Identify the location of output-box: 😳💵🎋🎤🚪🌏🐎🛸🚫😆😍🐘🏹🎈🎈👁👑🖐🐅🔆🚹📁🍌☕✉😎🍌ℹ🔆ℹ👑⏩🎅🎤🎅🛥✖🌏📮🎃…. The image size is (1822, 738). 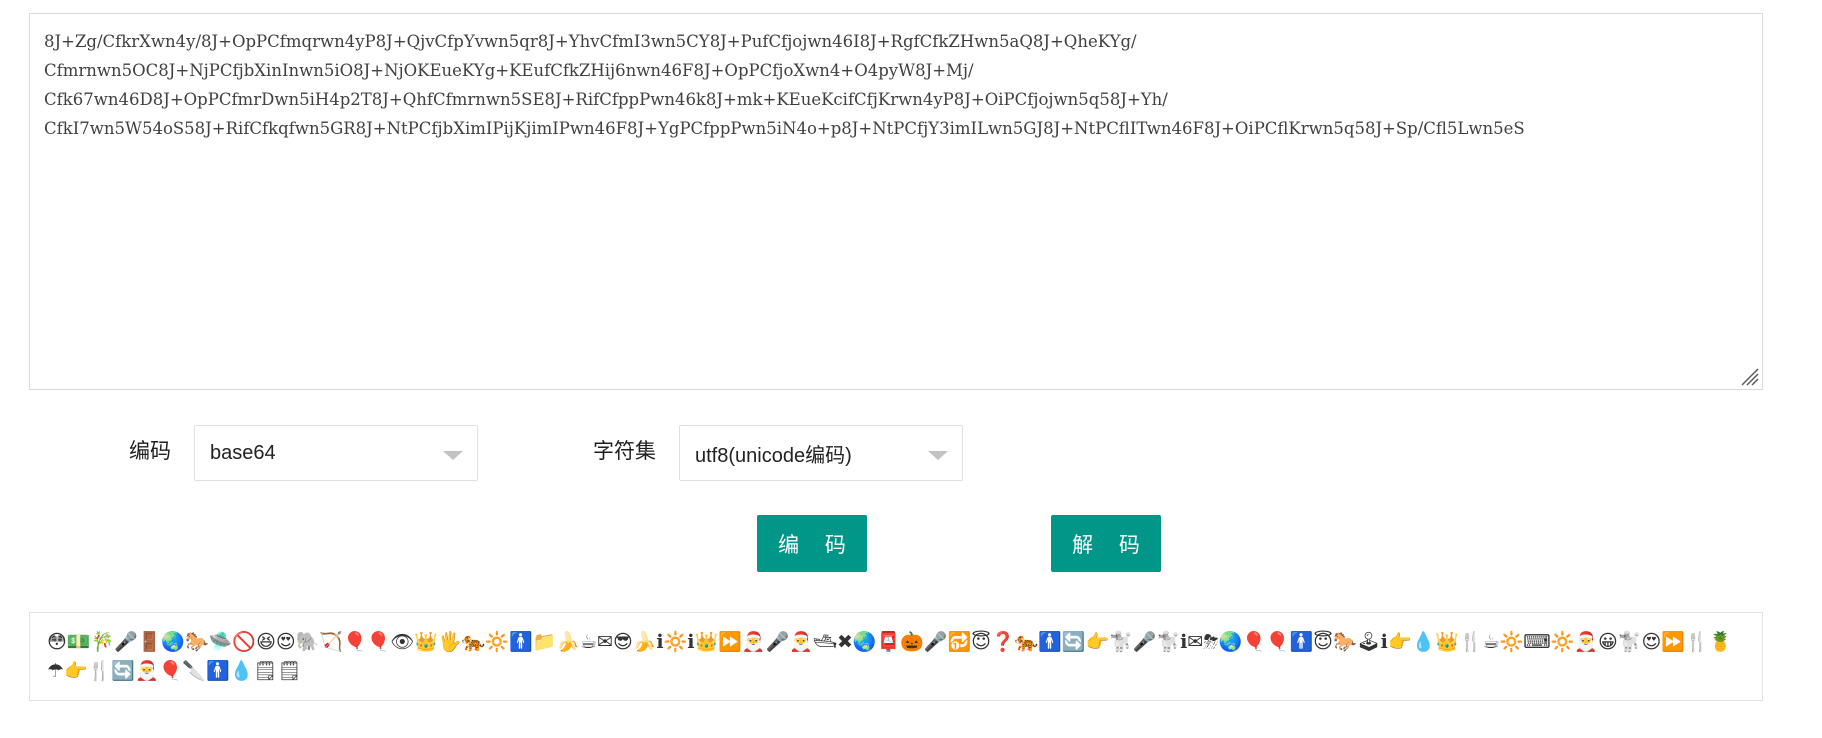
(896, 656).